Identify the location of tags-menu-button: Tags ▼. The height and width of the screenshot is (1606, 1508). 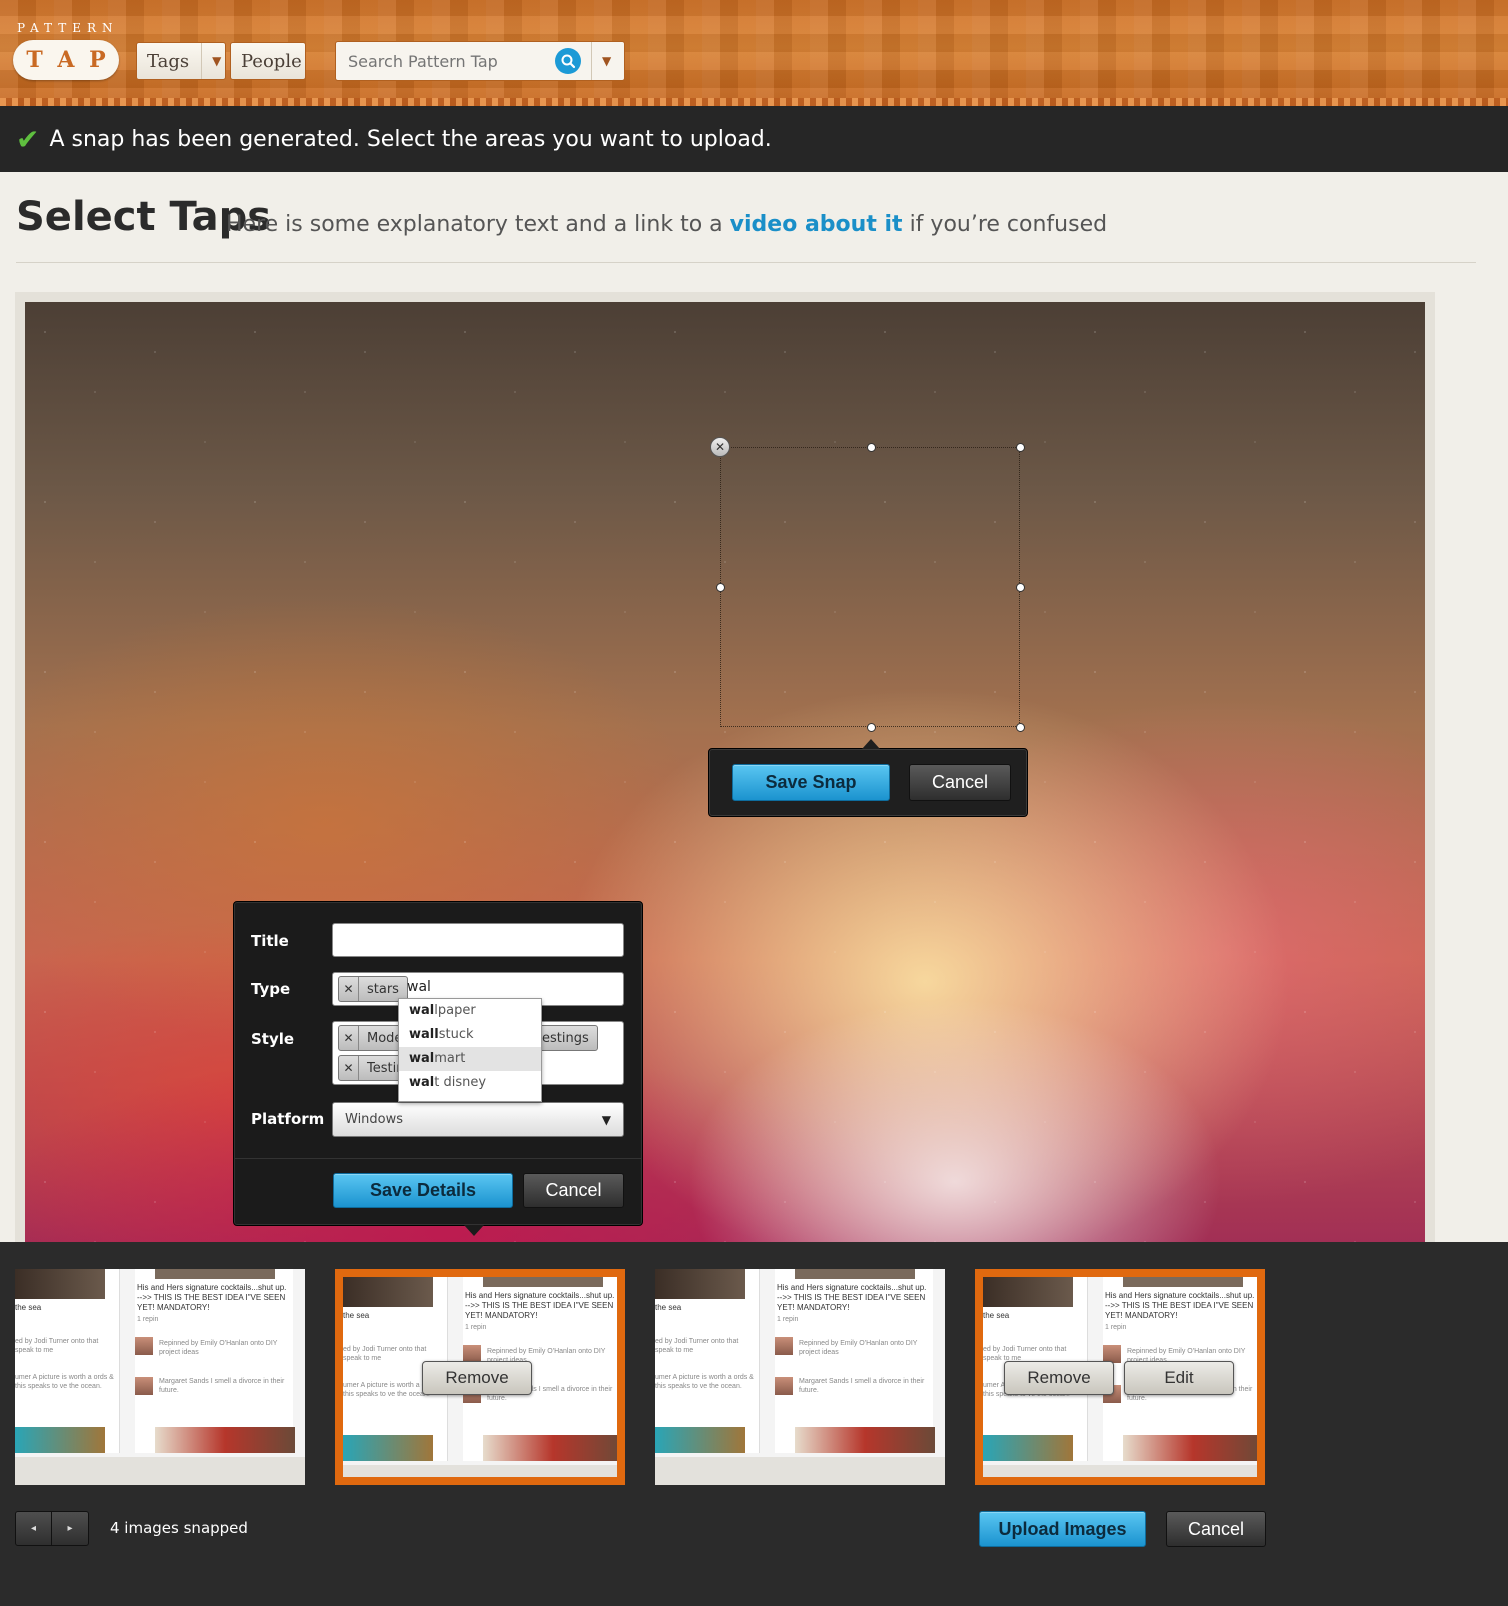
(181, 61).